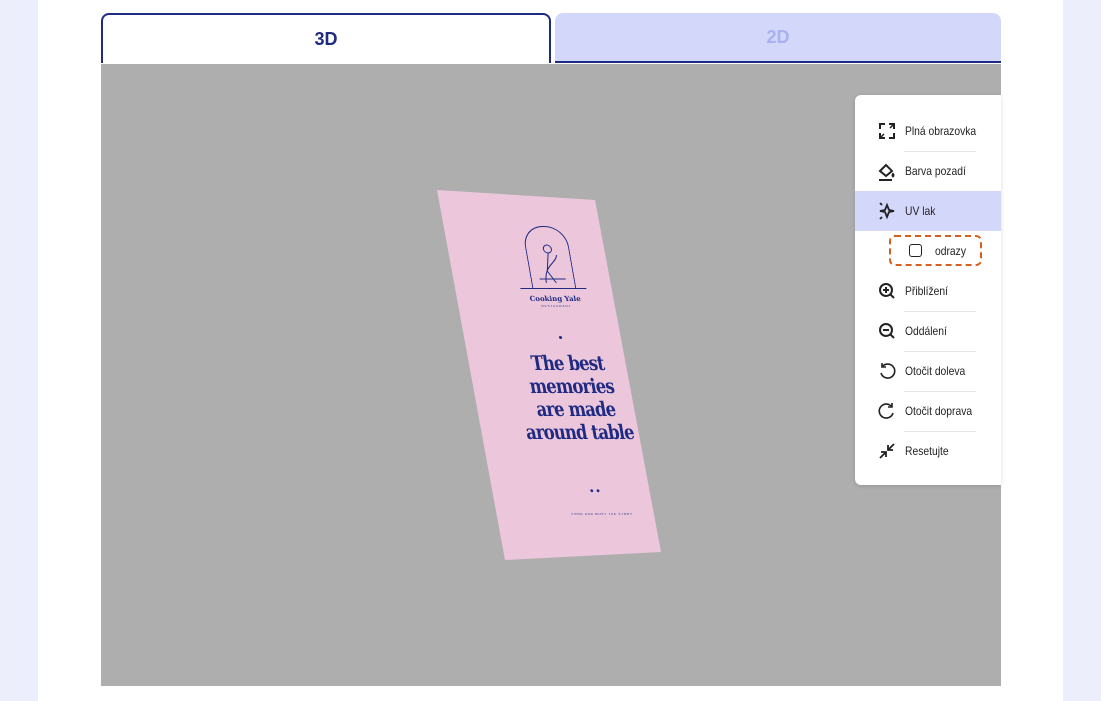 This screenshot has height=701, width=1101. I want to click on rotate-right-icon, so click(887, 411).